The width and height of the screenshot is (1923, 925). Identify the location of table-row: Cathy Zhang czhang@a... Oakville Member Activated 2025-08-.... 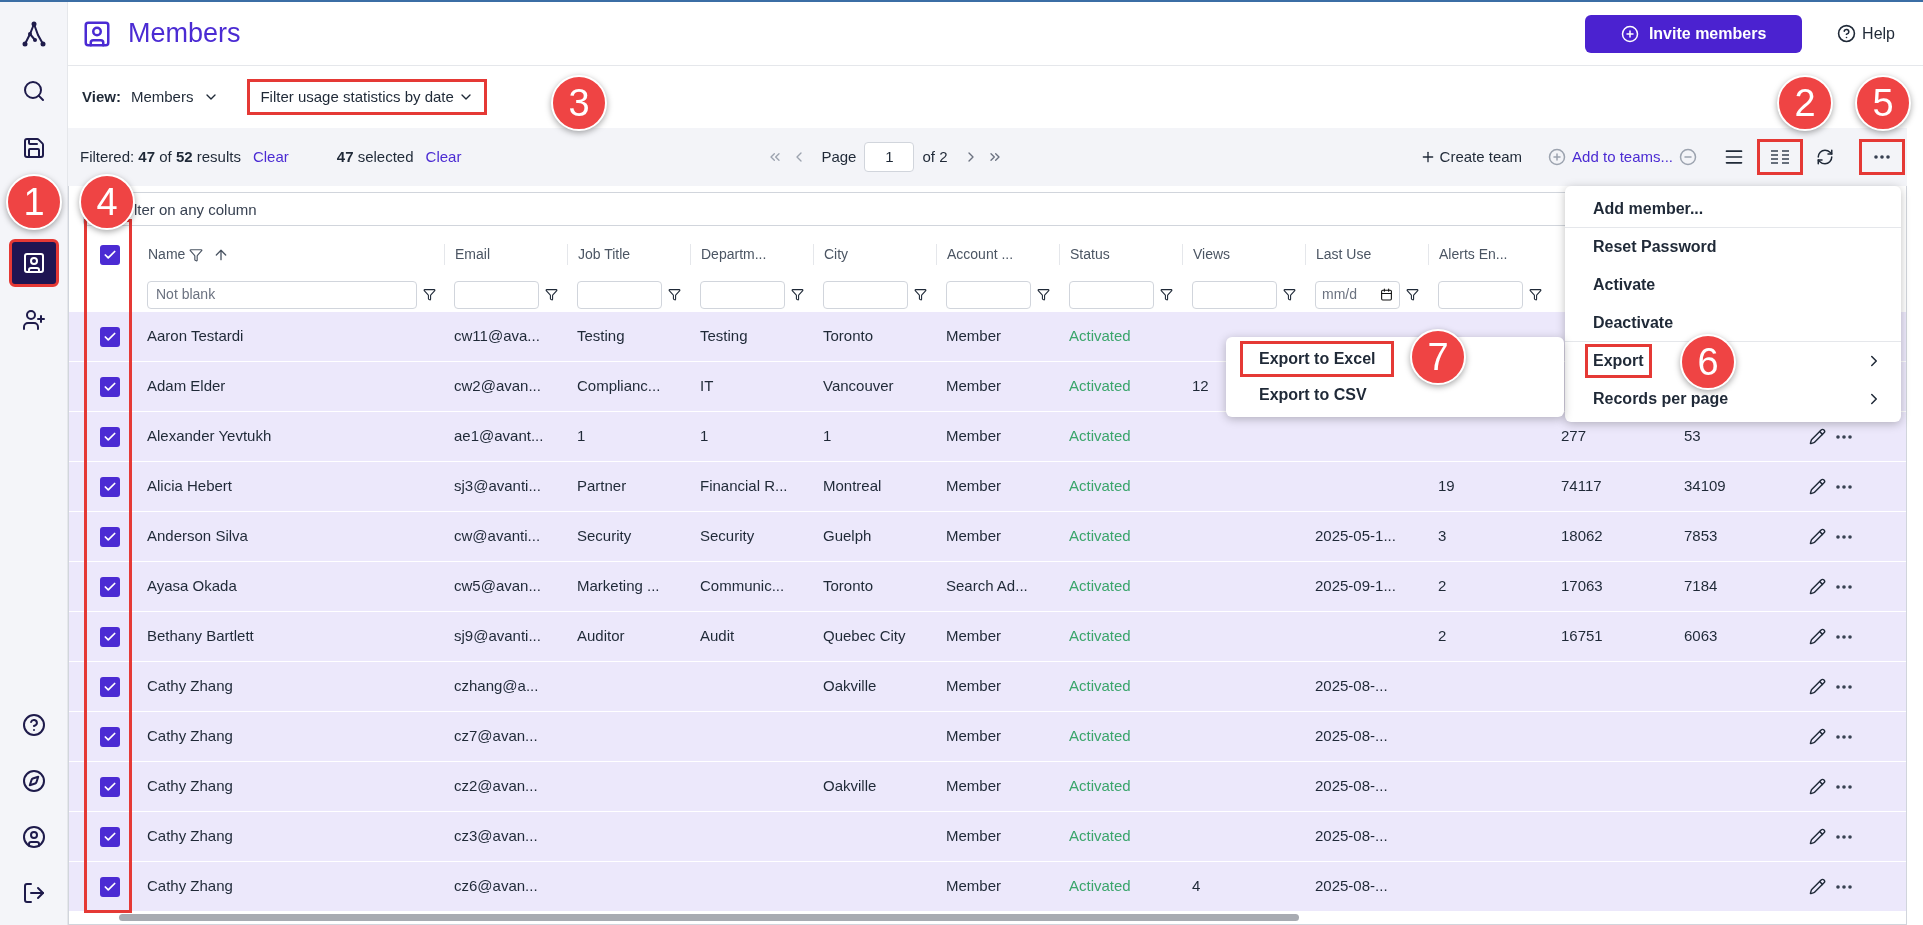
(987, 687).